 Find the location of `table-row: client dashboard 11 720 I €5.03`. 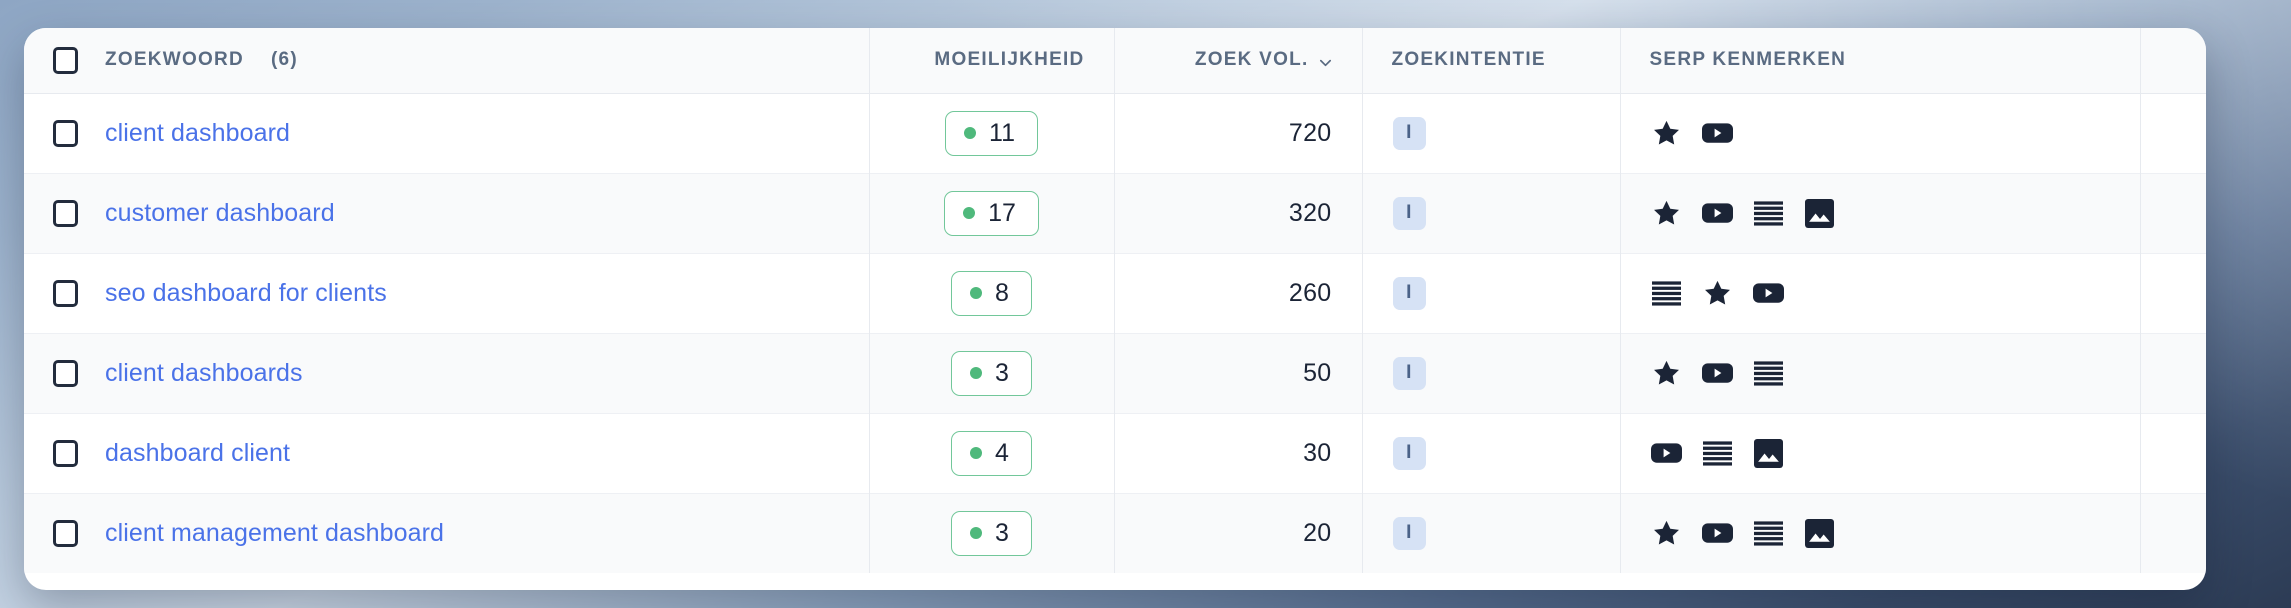

table-row: client dashboard 11 720 I €5.03 is located at coordinates (1115, 133).